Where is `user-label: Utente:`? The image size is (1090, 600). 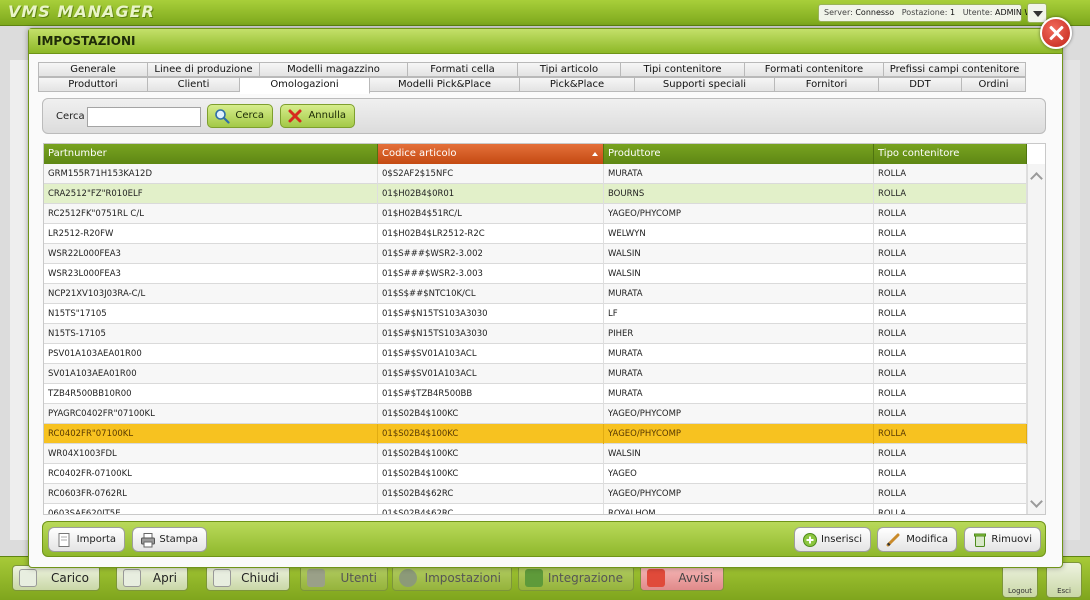 user-label: Utente: is located at coordinates (977, 12).